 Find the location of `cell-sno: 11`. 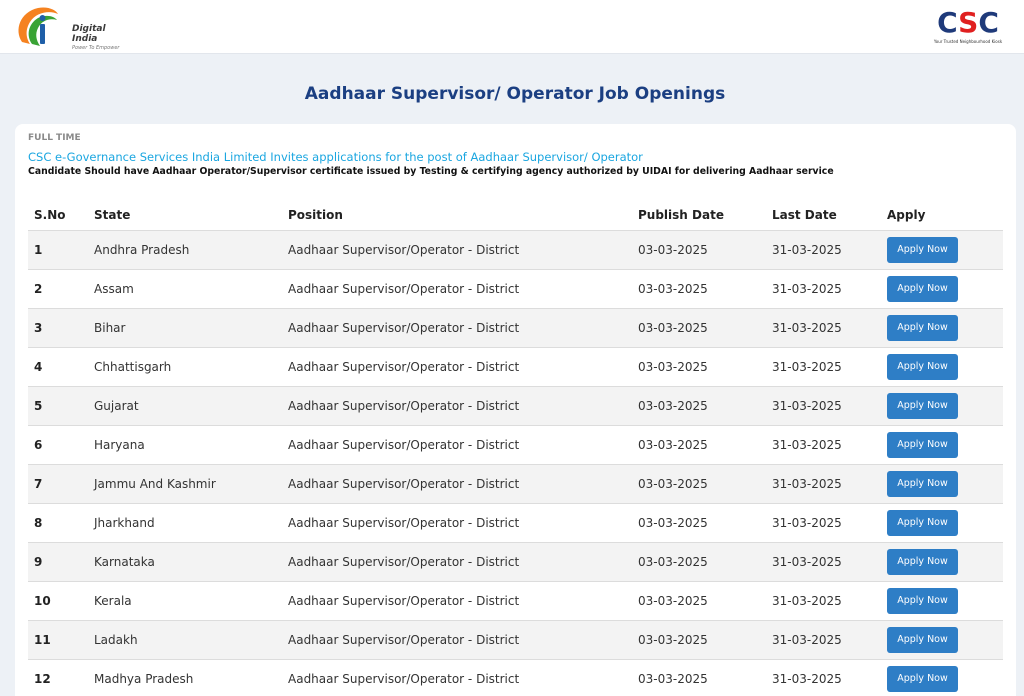

cell-sno: 11 is located at coordinates (58, 640).